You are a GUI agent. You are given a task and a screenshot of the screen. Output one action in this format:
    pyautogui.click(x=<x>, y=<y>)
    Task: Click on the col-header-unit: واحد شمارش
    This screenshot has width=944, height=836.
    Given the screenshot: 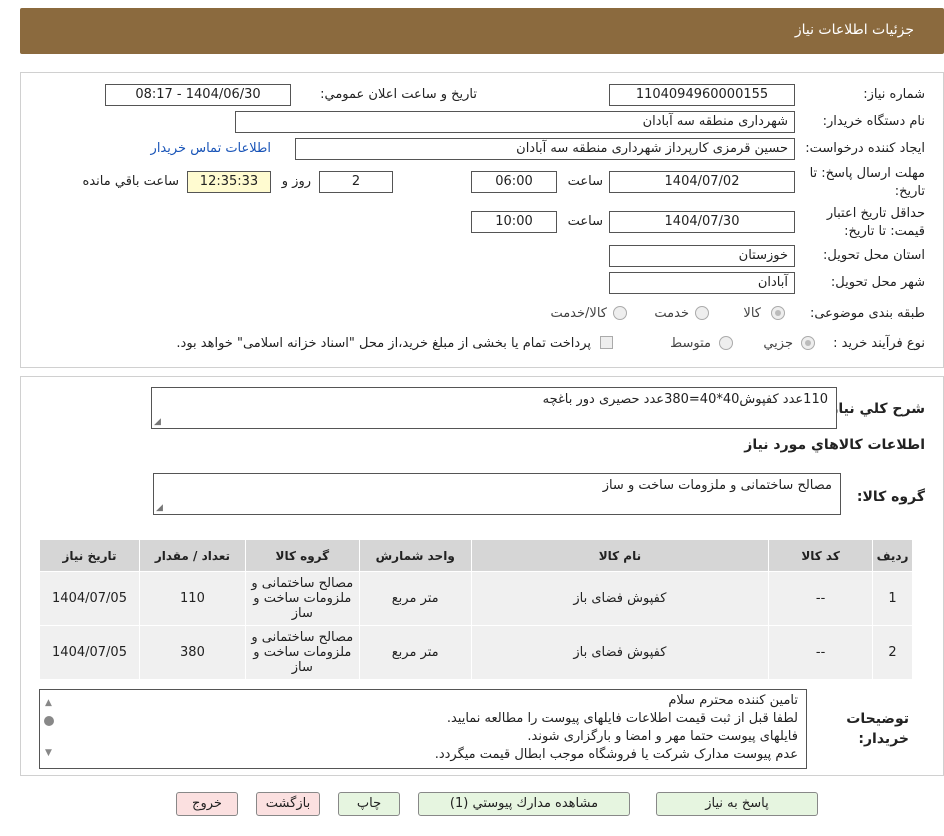 What is the action you would take?
    pyautogui.click(x=415, y=555)
    